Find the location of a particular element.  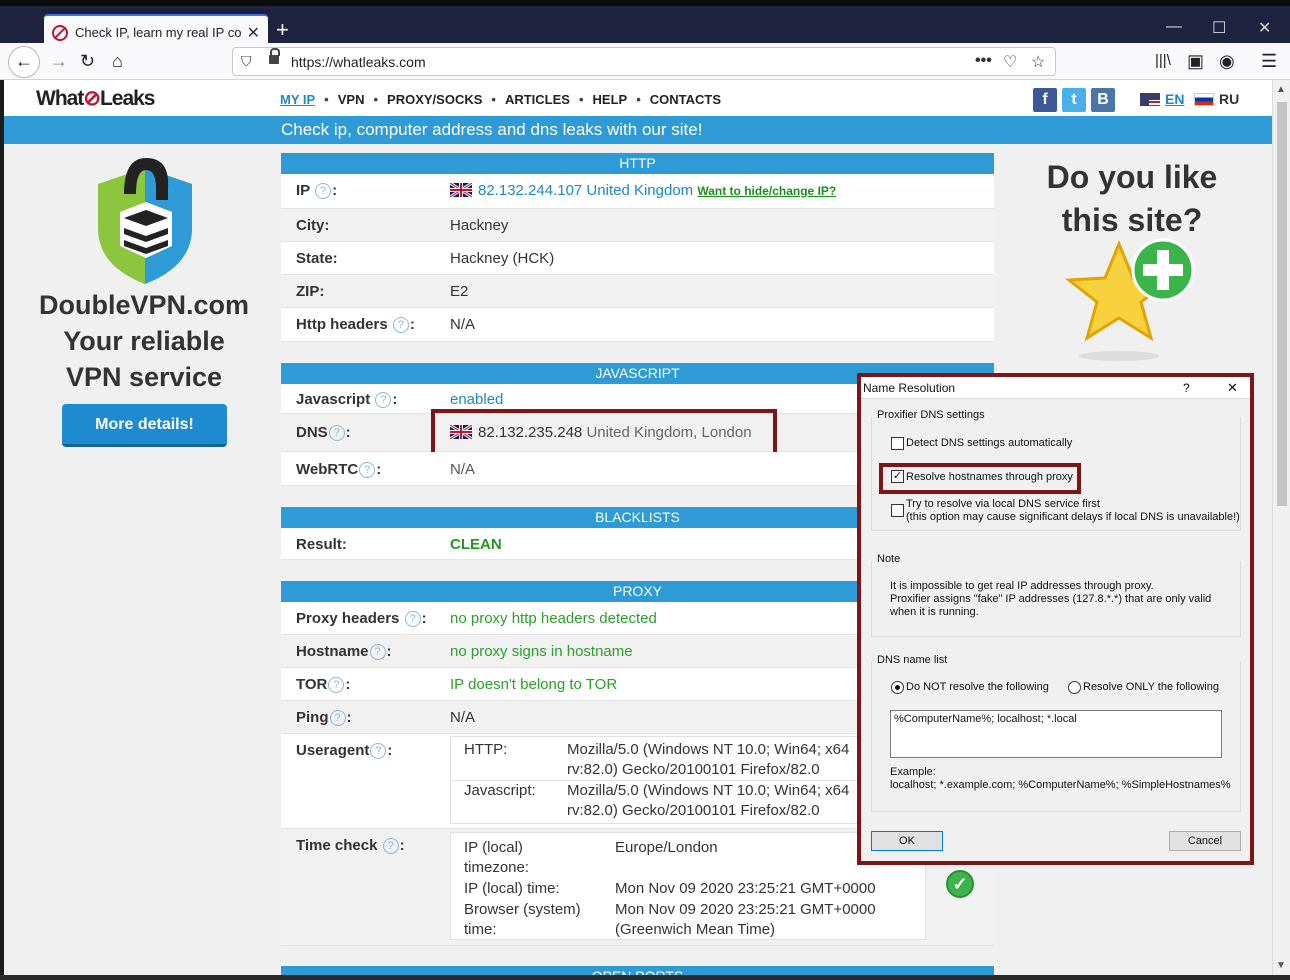

pocket-icon: ♡ is located at coordinates (1010, 62).